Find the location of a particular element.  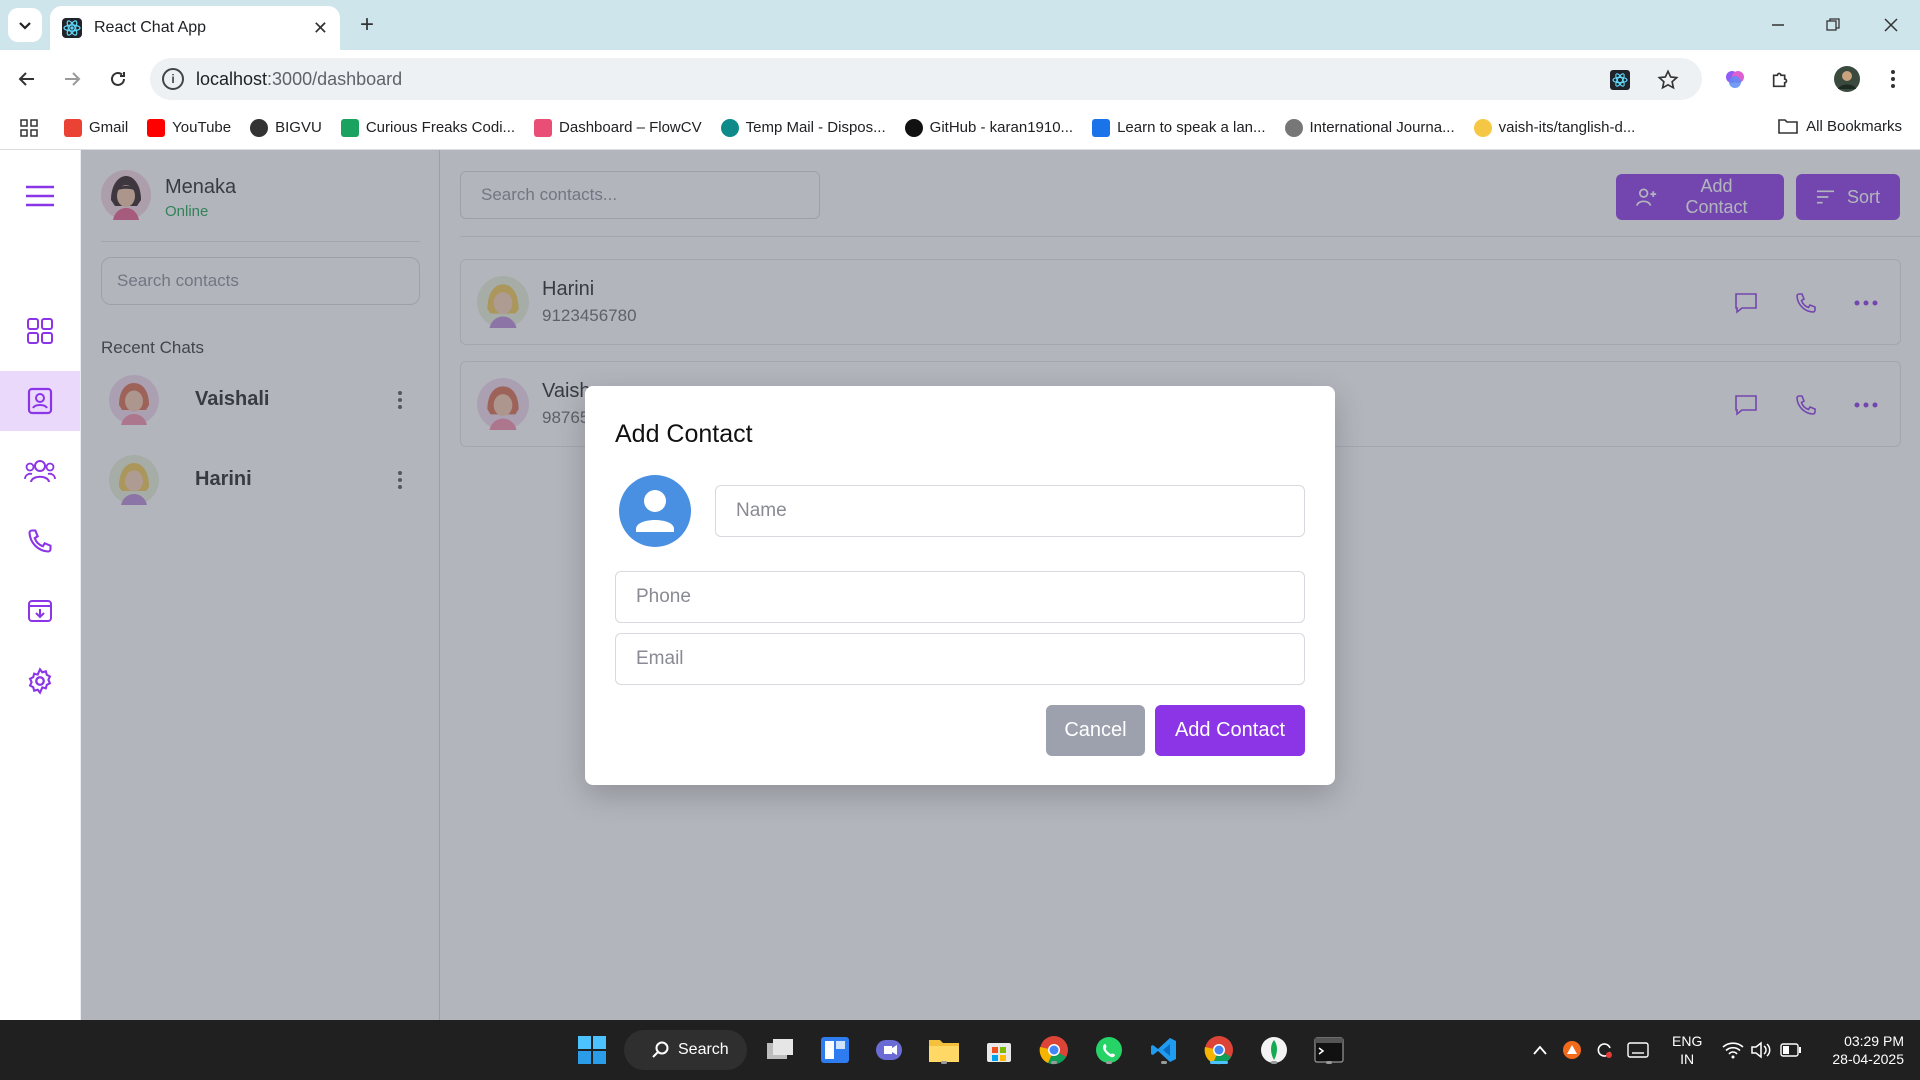

reload-icon is located at coordinates (118, 78).